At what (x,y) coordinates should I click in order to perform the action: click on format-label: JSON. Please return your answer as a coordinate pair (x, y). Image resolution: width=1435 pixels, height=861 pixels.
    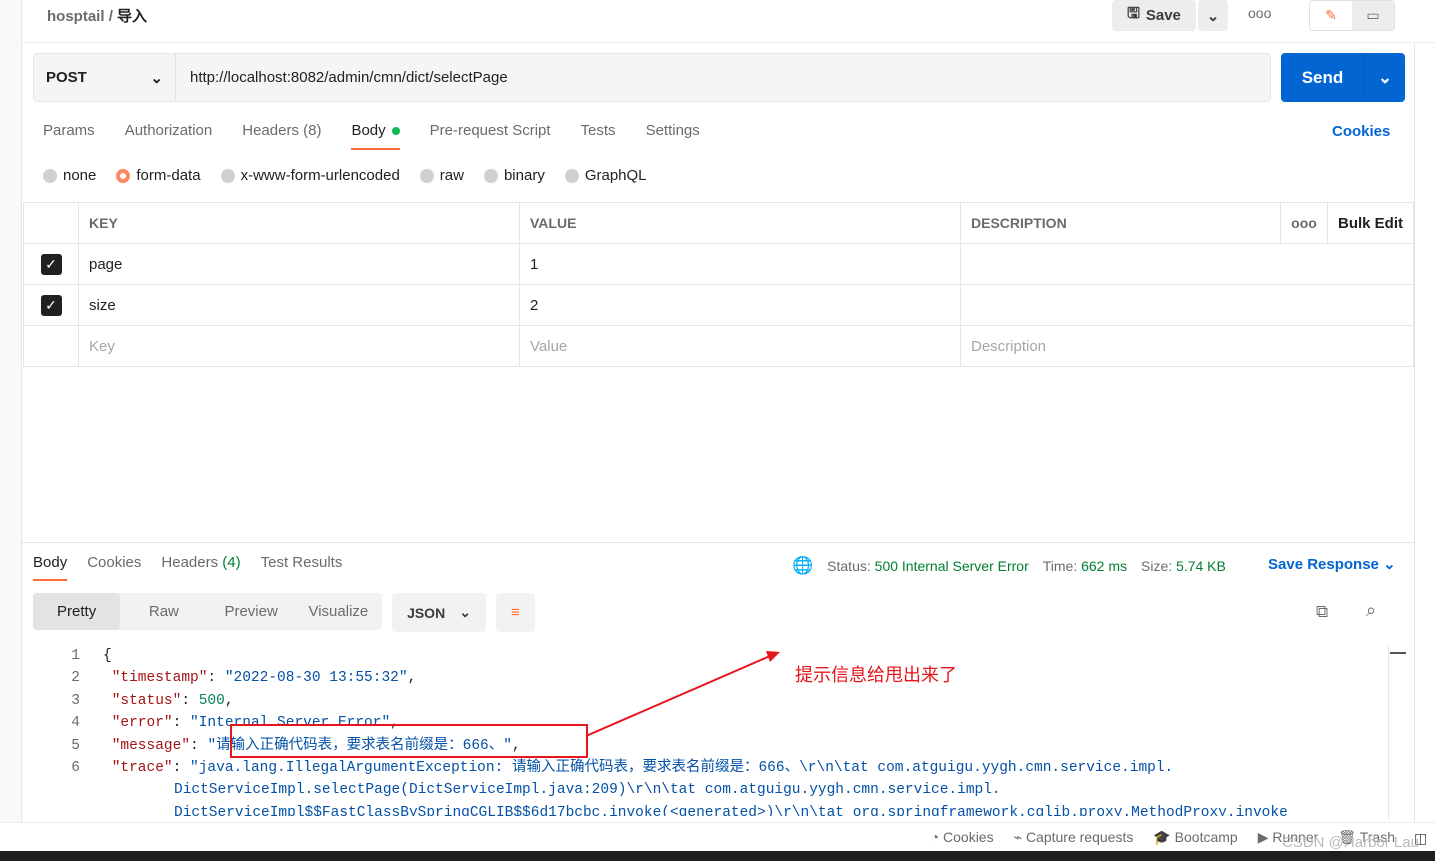
    Looking at the image, I should click on (426, 612).